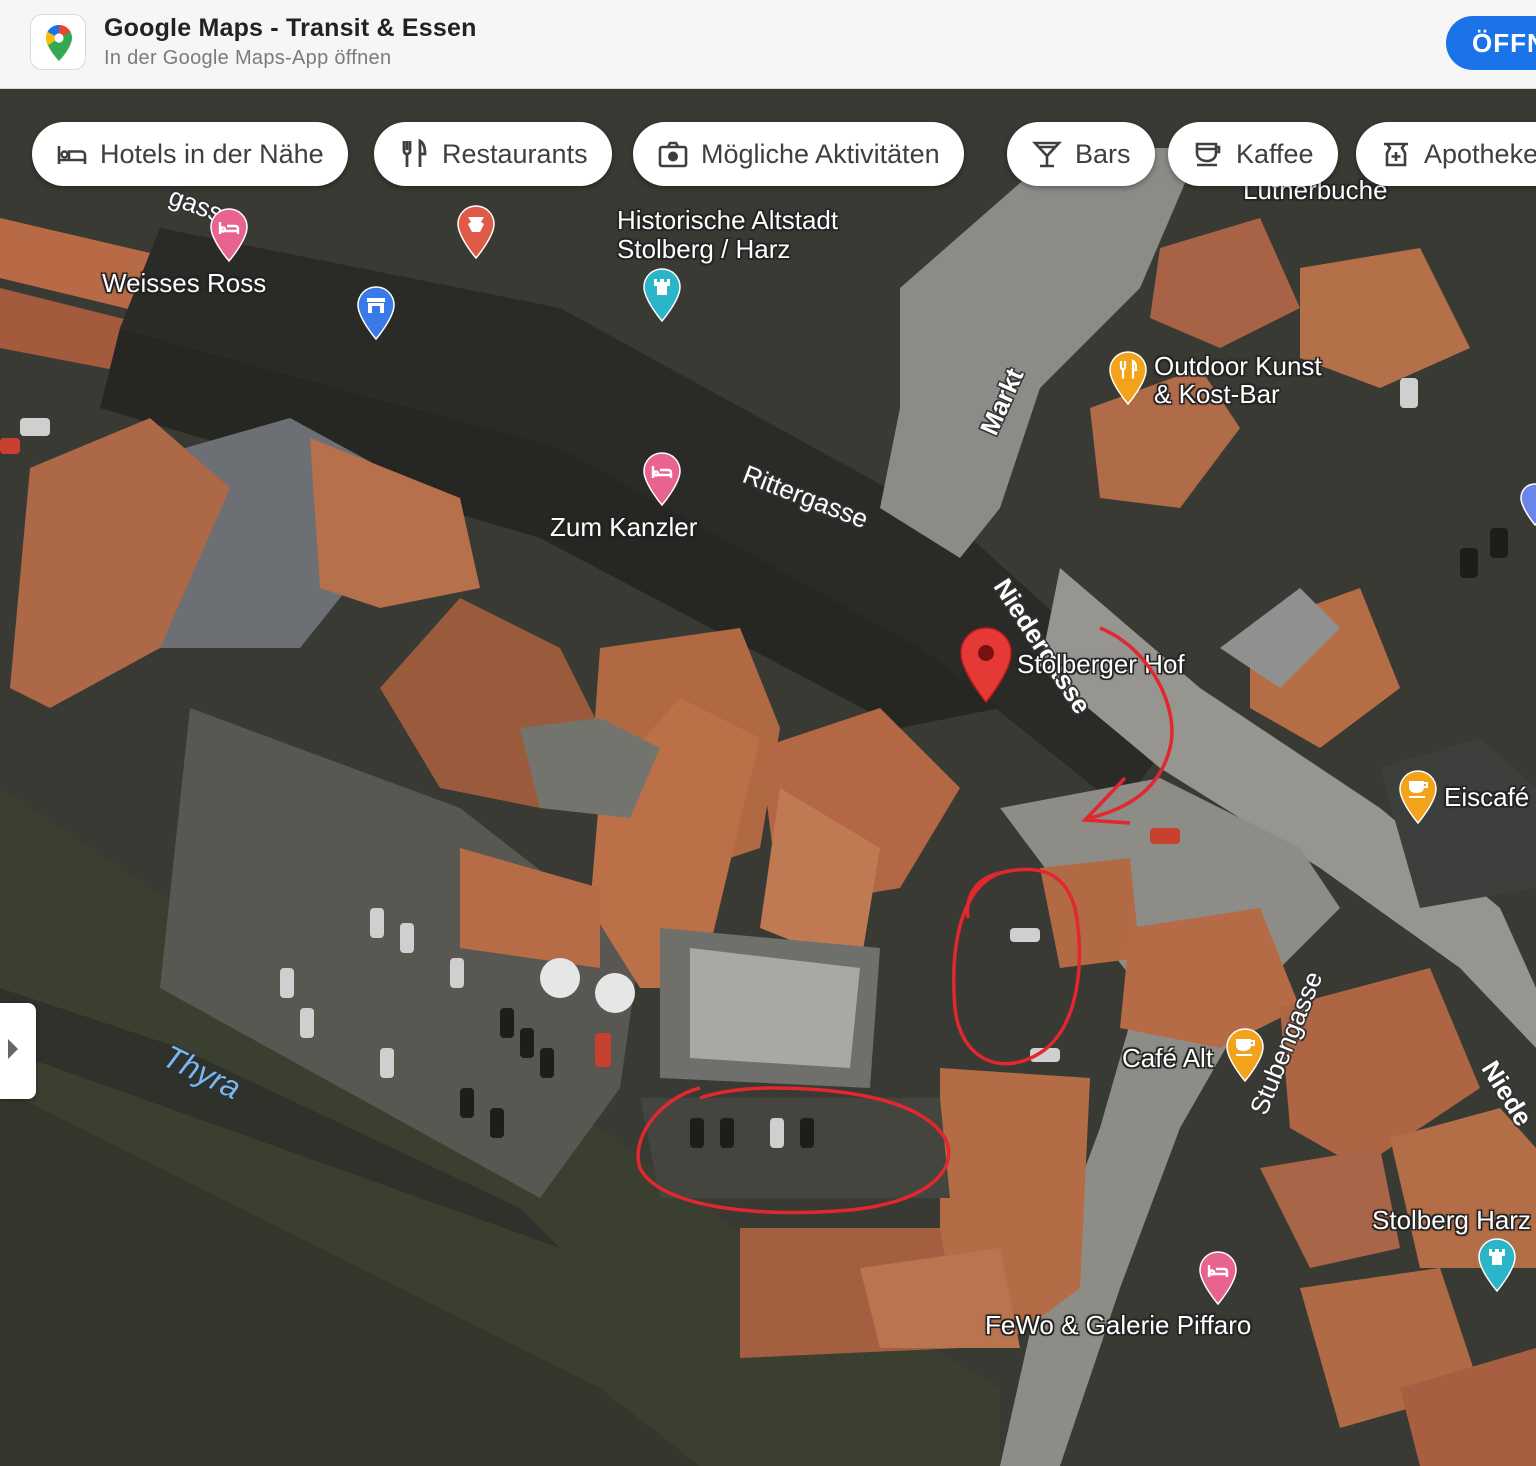 The height and width of the screenshot is (1466, 1536). What do you see at coordinates (414, 154) in the screenshot?
I see `fork-knife-icon` at bounding box center [414, 154].